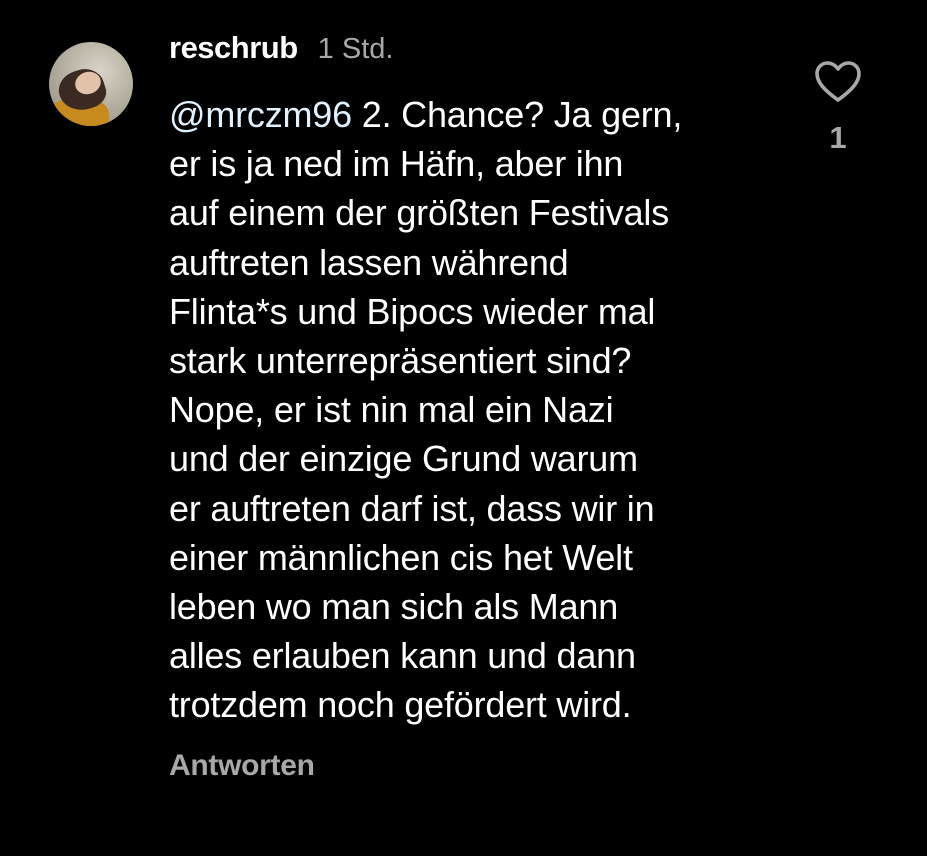  Describe the element at coordinates (838, 107) in the screenshot. I see `like-column: 1` at that location.